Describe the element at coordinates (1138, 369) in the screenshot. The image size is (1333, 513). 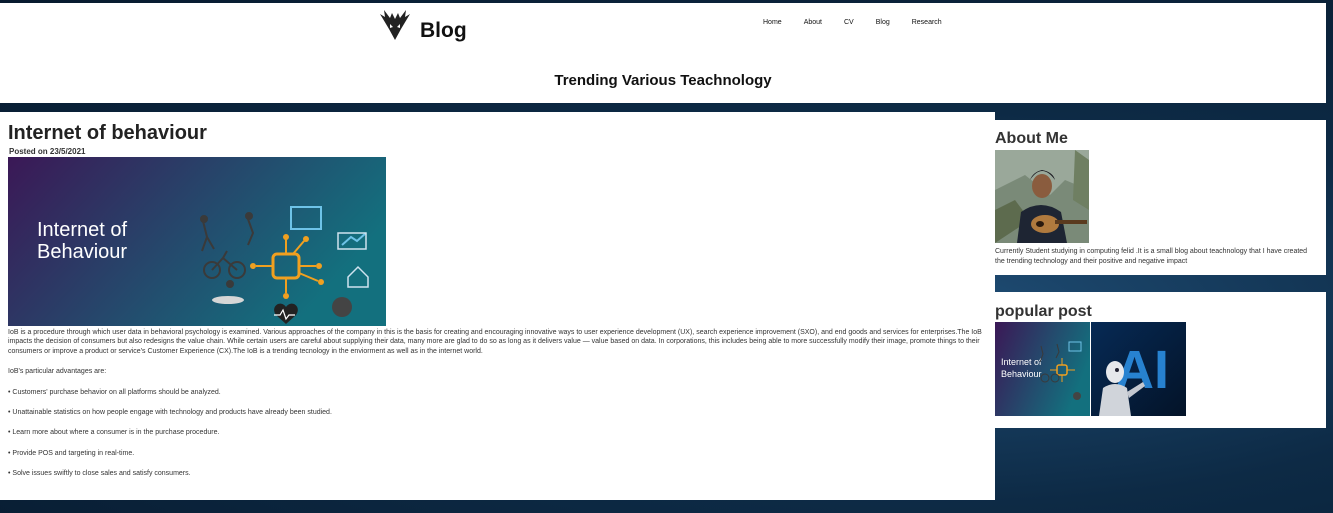
I see `popular-post-ai-thumbnail: AI` at that location.